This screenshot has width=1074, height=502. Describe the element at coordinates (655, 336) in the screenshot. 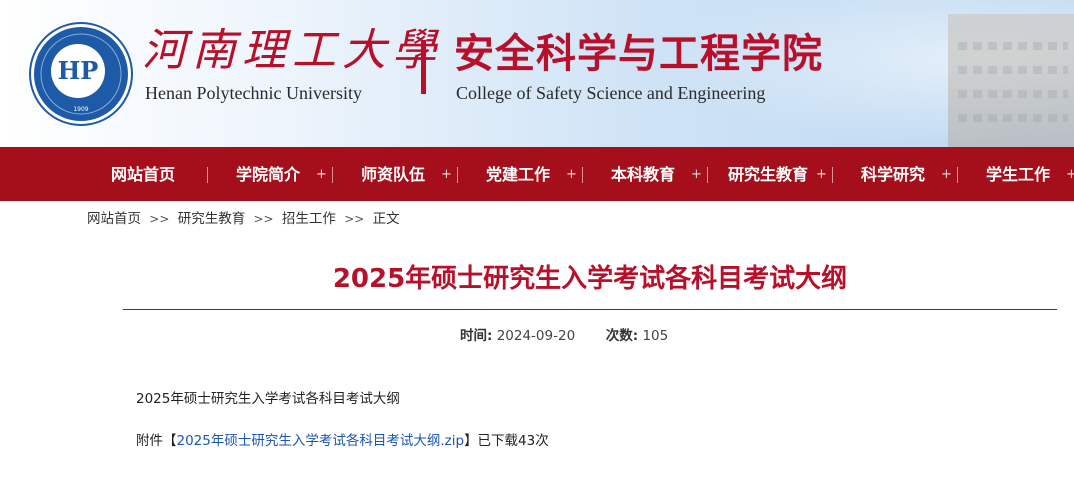

I see `view-count: 105` at that location.